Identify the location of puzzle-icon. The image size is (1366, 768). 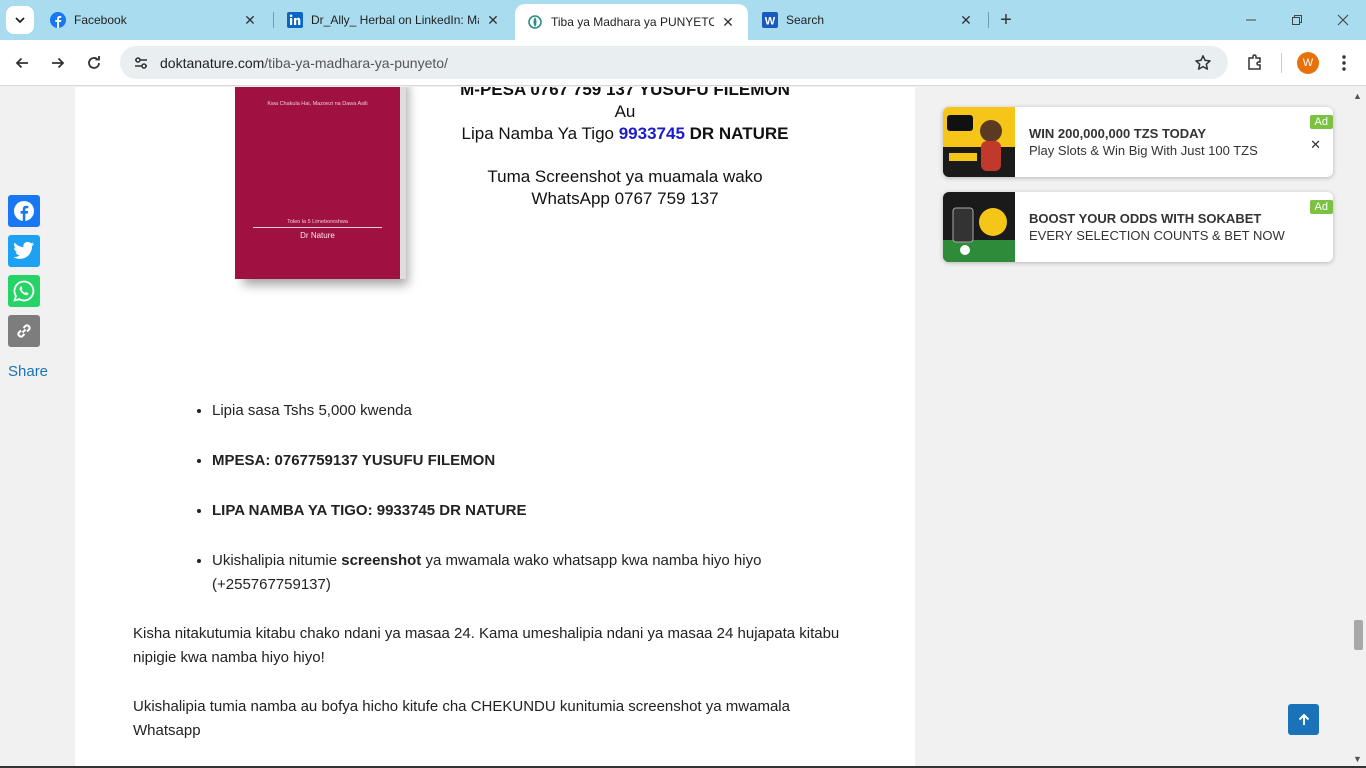
(1254, 62).